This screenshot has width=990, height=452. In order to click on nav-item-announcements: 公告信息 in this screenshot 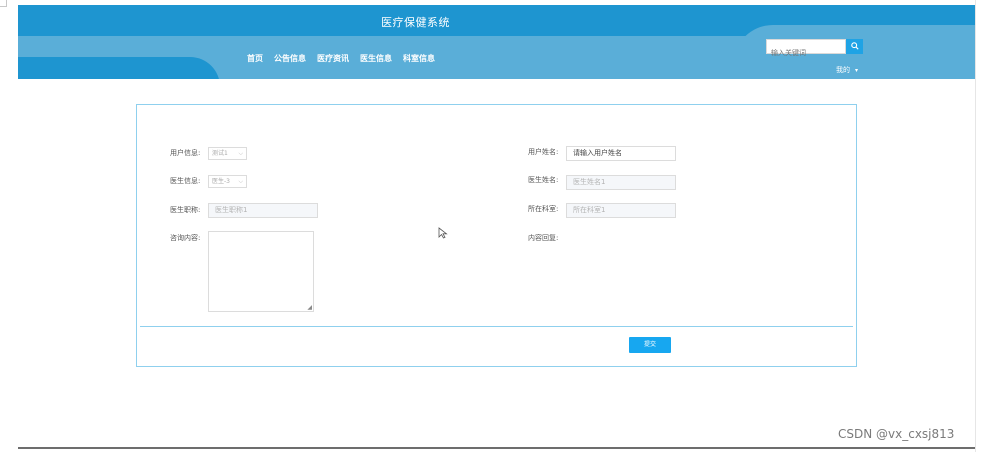, I will do `click(290, 58)`.